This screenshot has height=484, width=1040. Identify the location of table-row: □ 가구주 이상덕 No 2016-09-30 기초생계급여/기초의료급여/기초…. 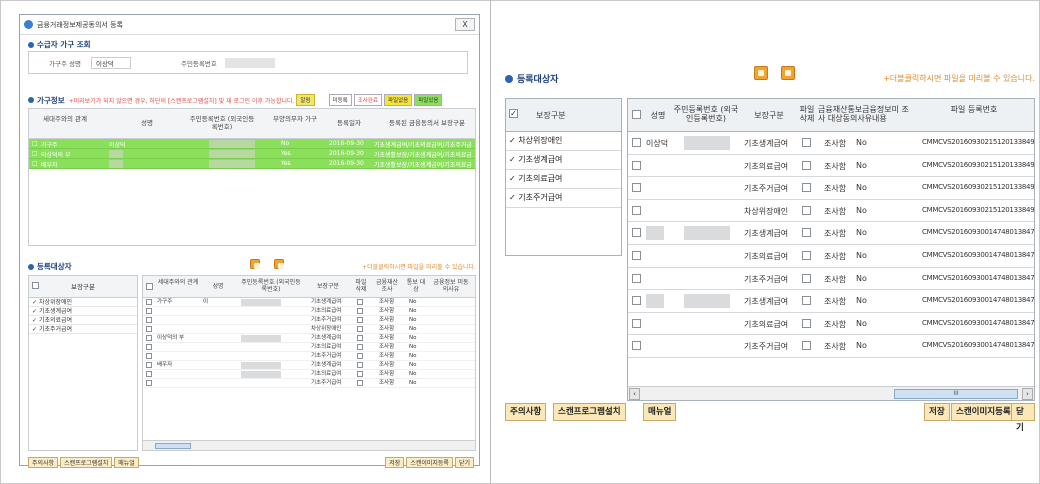
(252, 144).